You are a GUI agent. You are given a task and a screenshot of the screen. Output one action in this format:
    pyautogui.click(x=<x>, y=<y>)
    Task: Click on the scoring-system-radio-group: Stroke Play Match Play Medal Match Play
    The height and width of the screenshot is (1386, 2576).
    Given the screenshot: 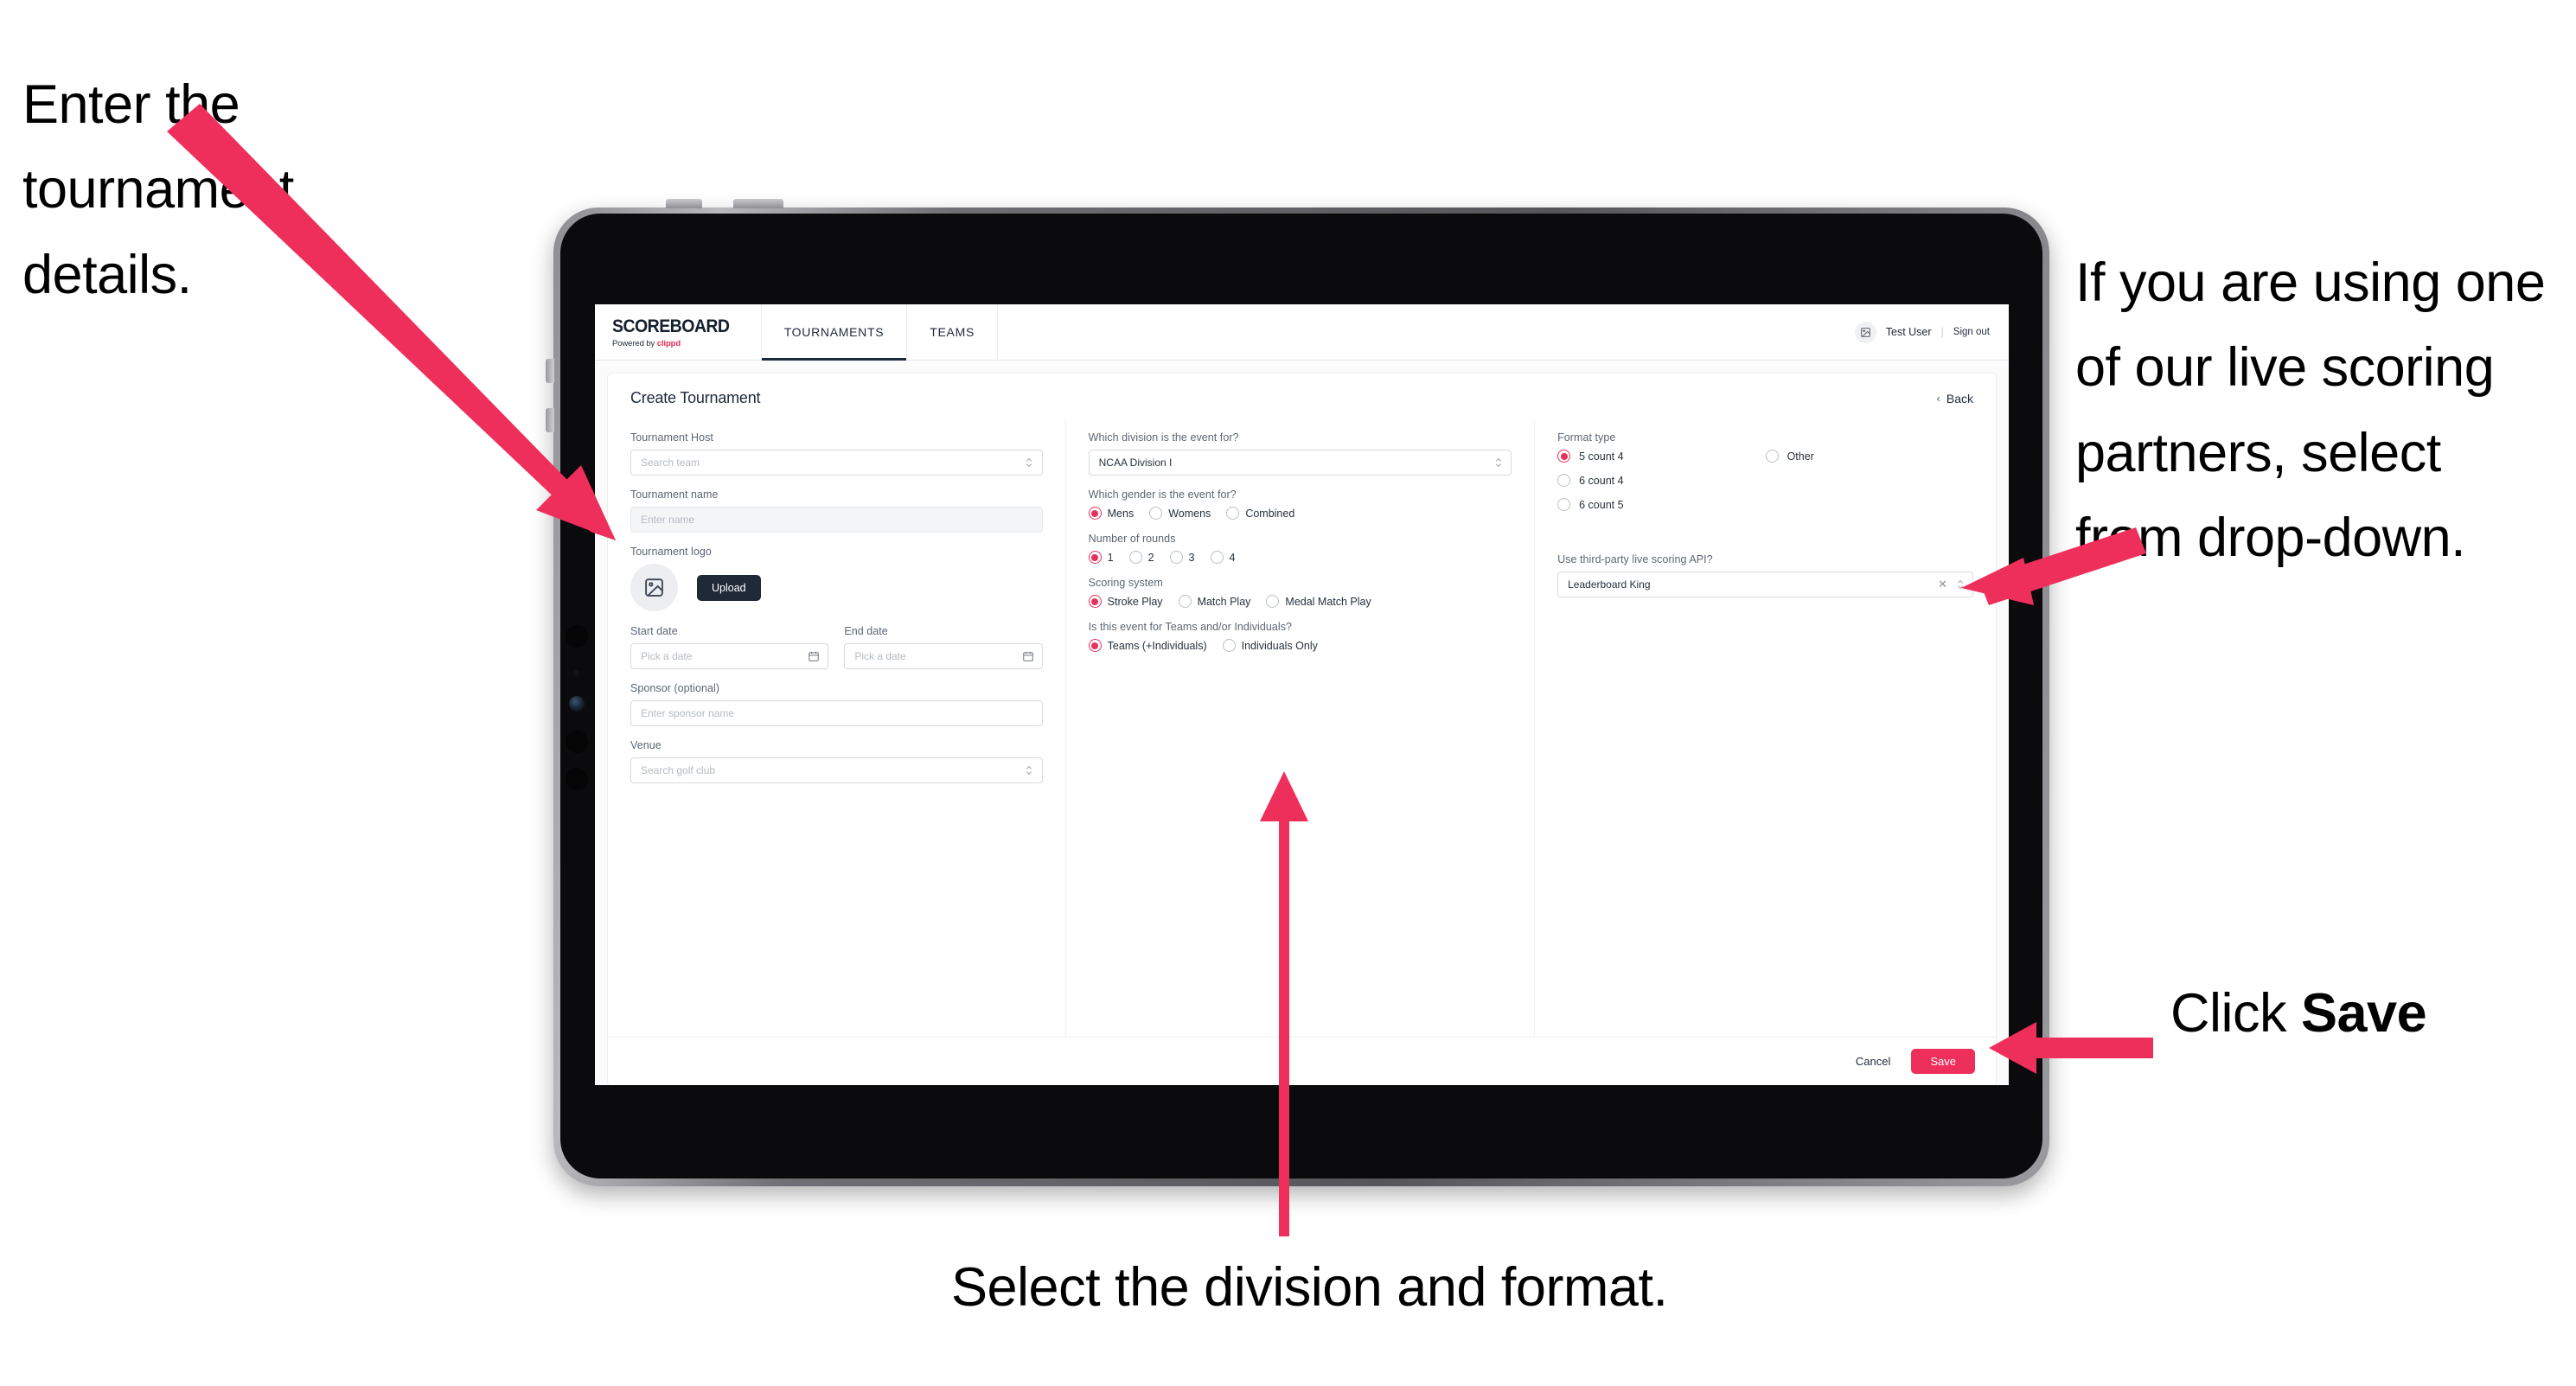 What is the action you would take?
    pyautogui.click(x=1300, y=601)
    